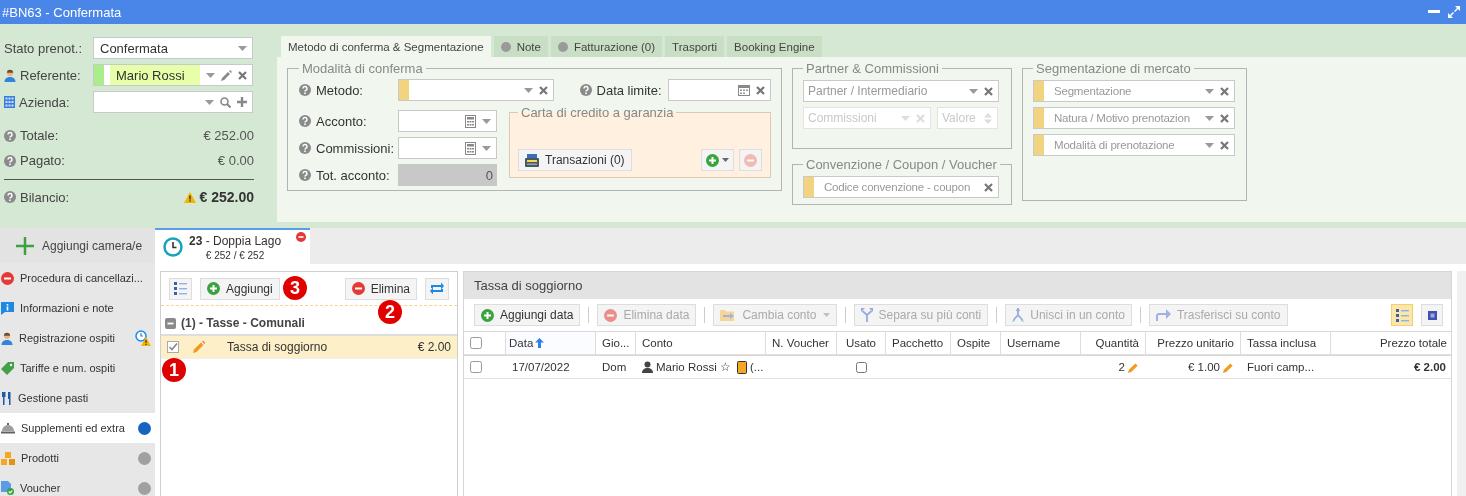 The image size is (1466, 496). I want to click on tab: Metodo di conferma & Segmentazione, so click(386, 46).